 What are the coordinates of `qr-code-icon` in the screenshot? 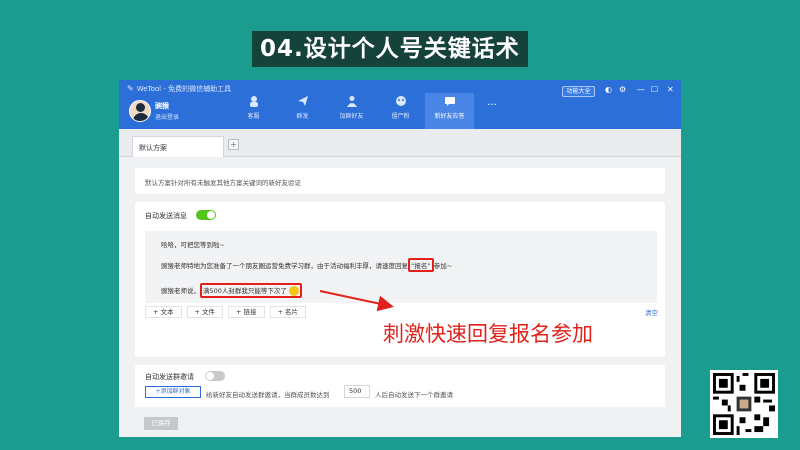 It's located at (744, 404).